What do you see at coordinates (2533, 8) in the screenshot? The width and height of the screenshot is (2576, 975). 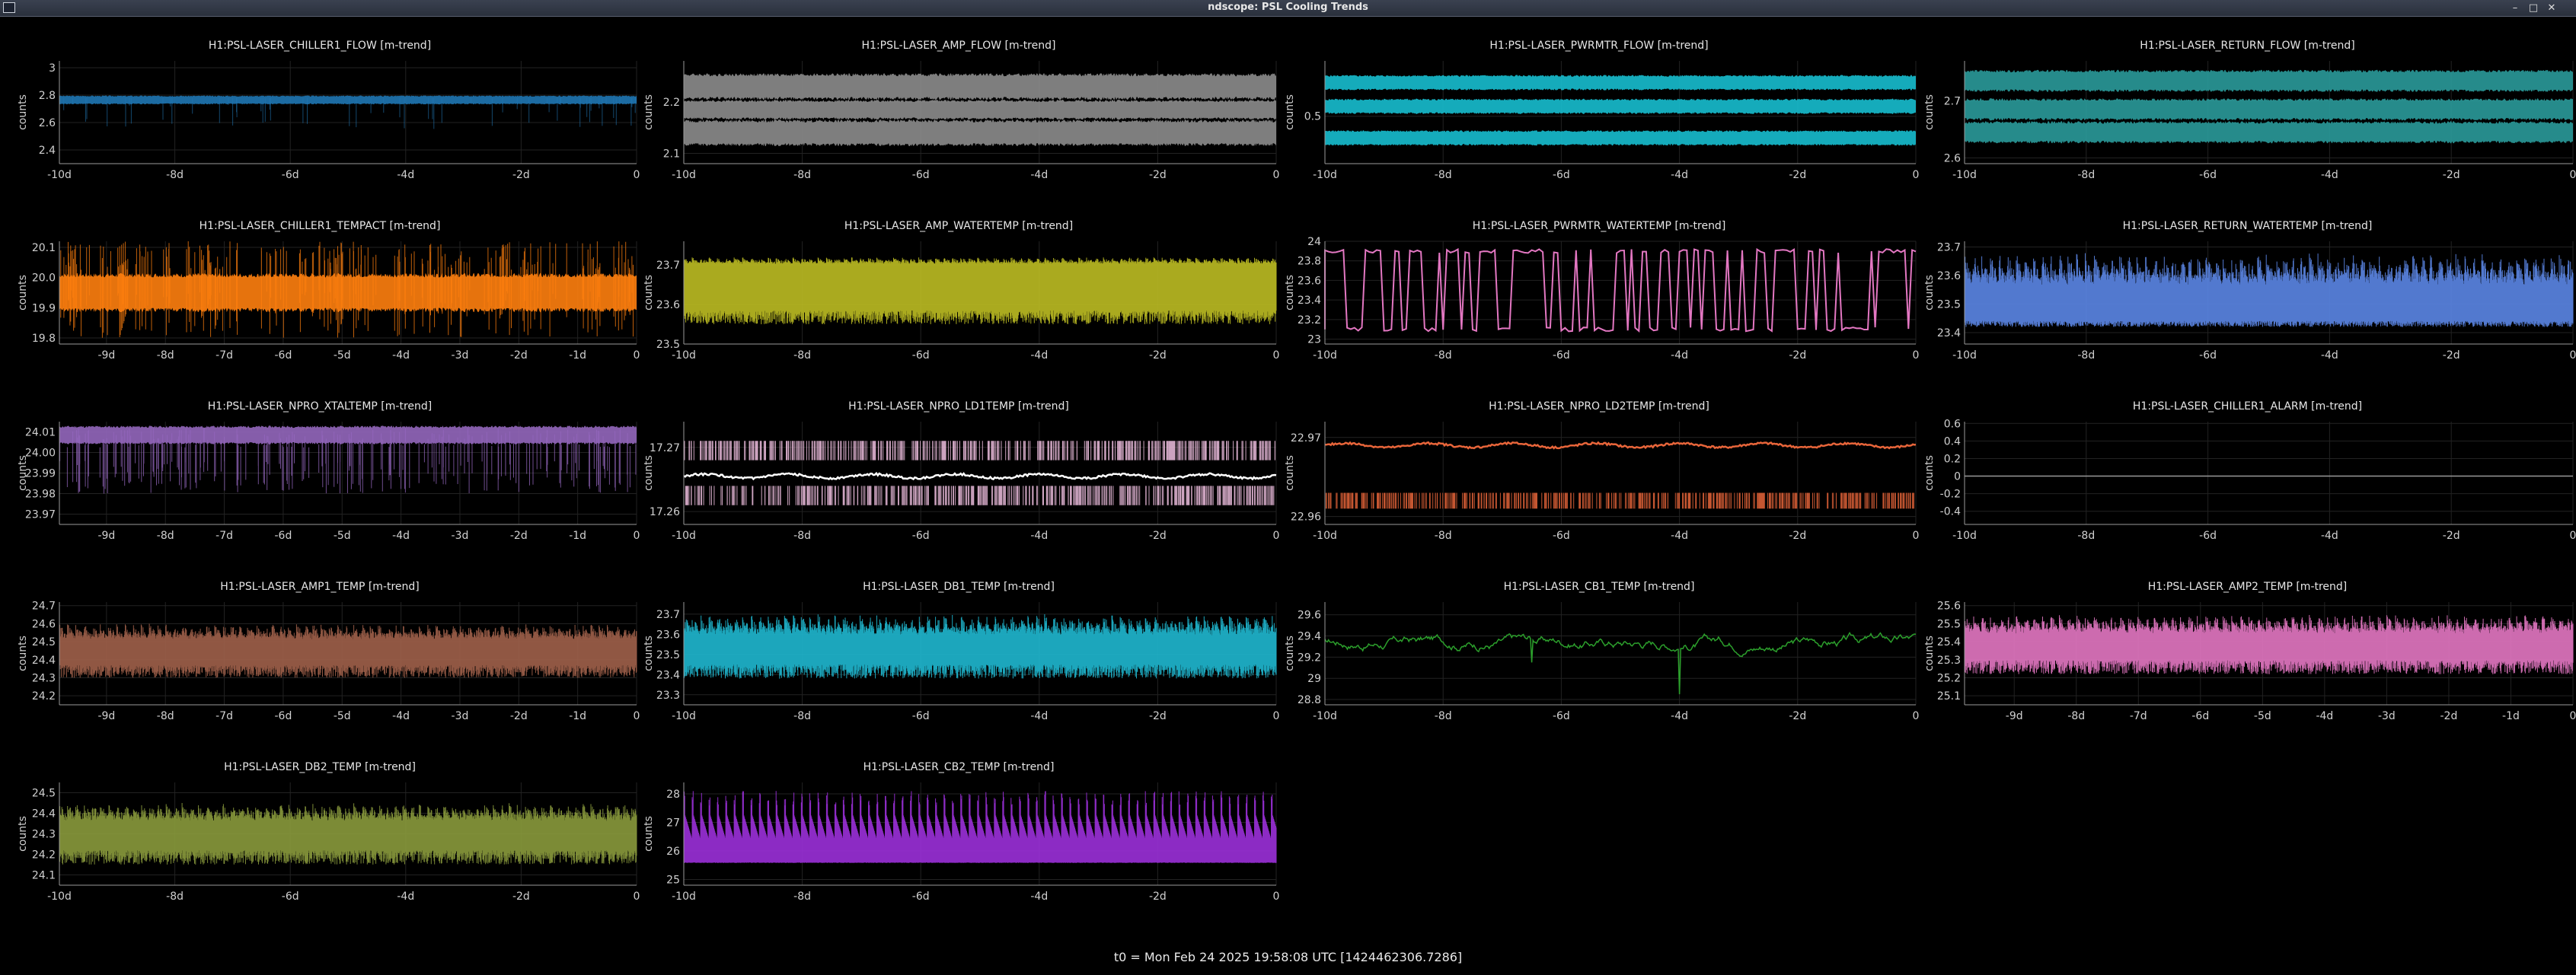 I see `maximize-button: □` at bounding box center [2533, 8].